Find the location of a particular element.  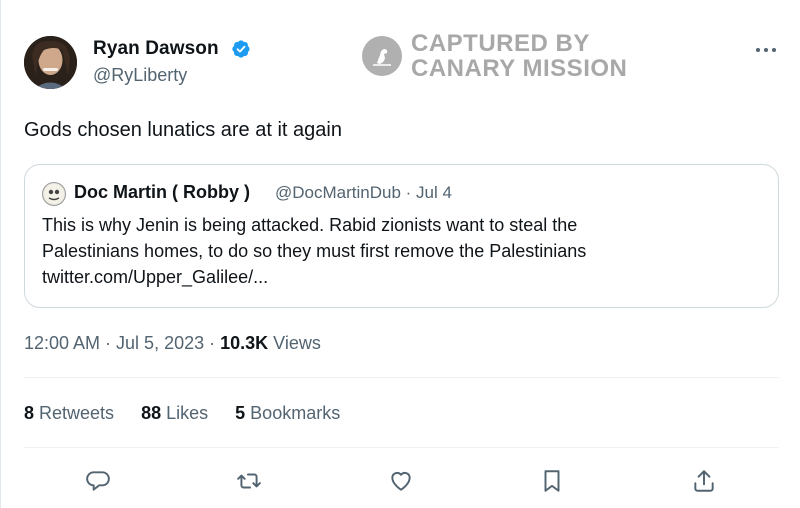

views-count: 10.3K is located at coordinates (244, 343).